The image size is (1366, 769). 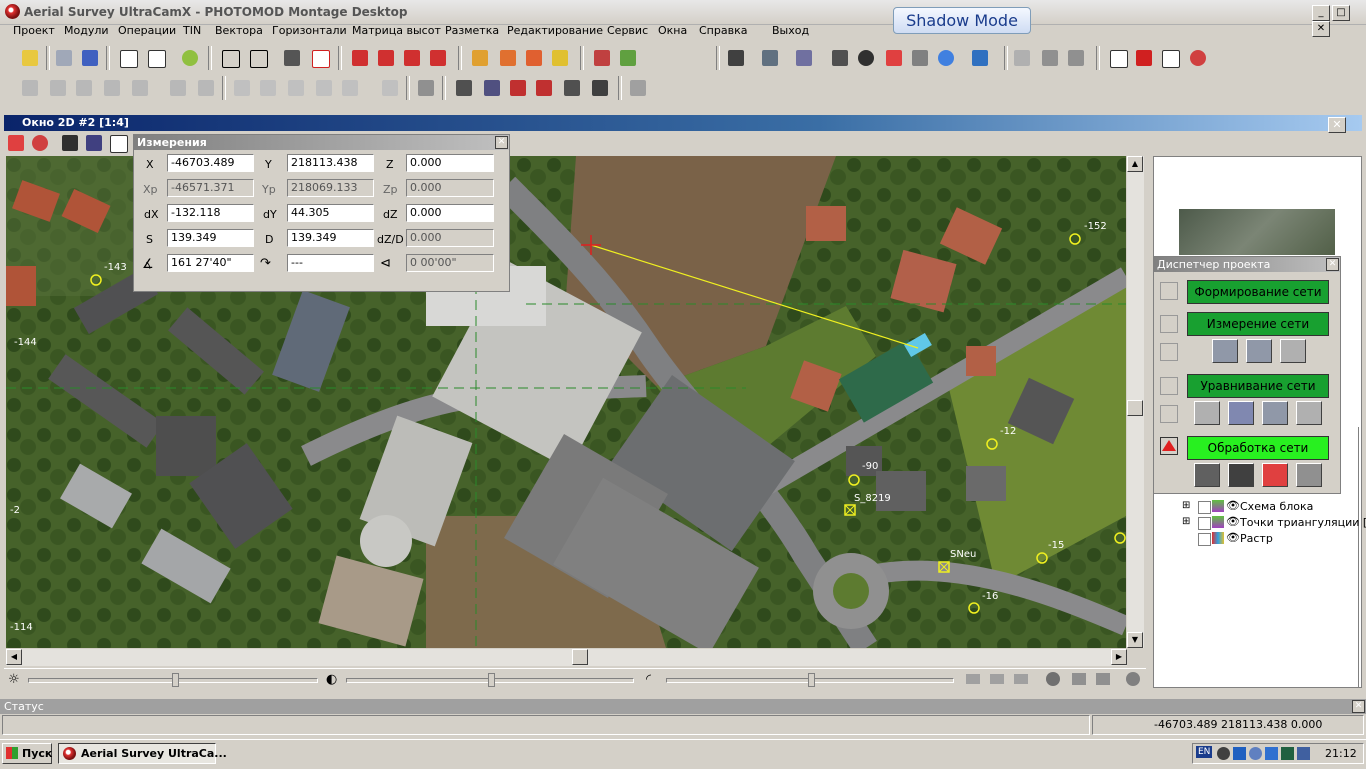 What do you see at coordinates (1119, 657) in the screenshot?
I see `scroll-right-icon: ▶` at bounding box center [1119, 657].